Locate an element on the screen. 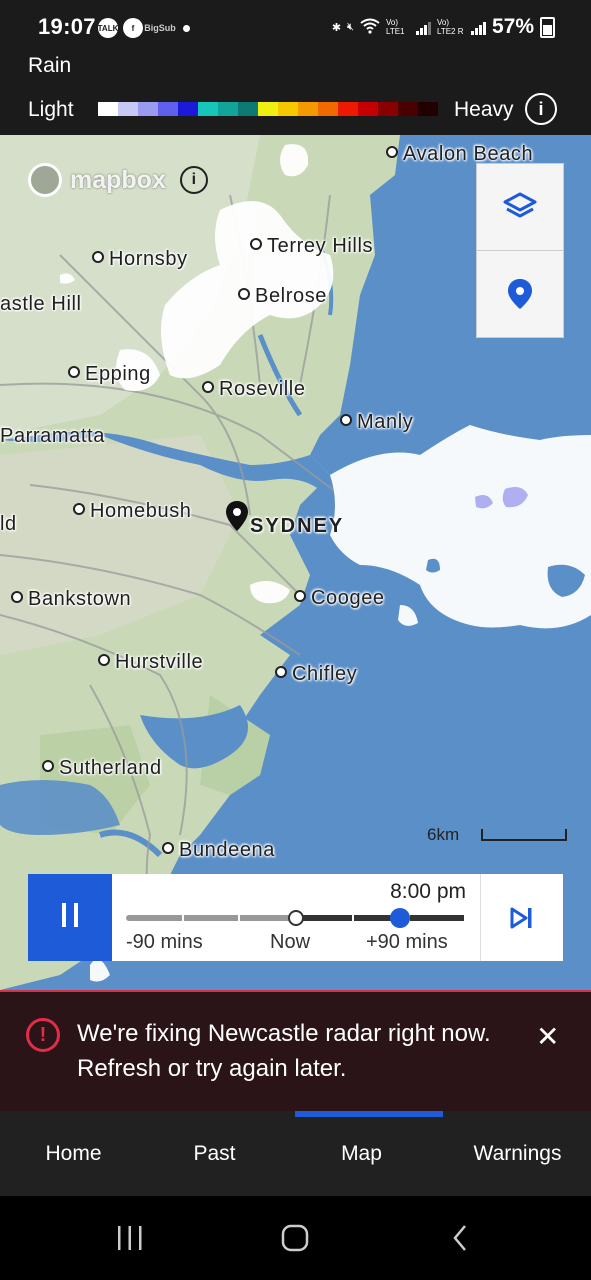  place-label: Coogee is located at coordinates (339, 598).